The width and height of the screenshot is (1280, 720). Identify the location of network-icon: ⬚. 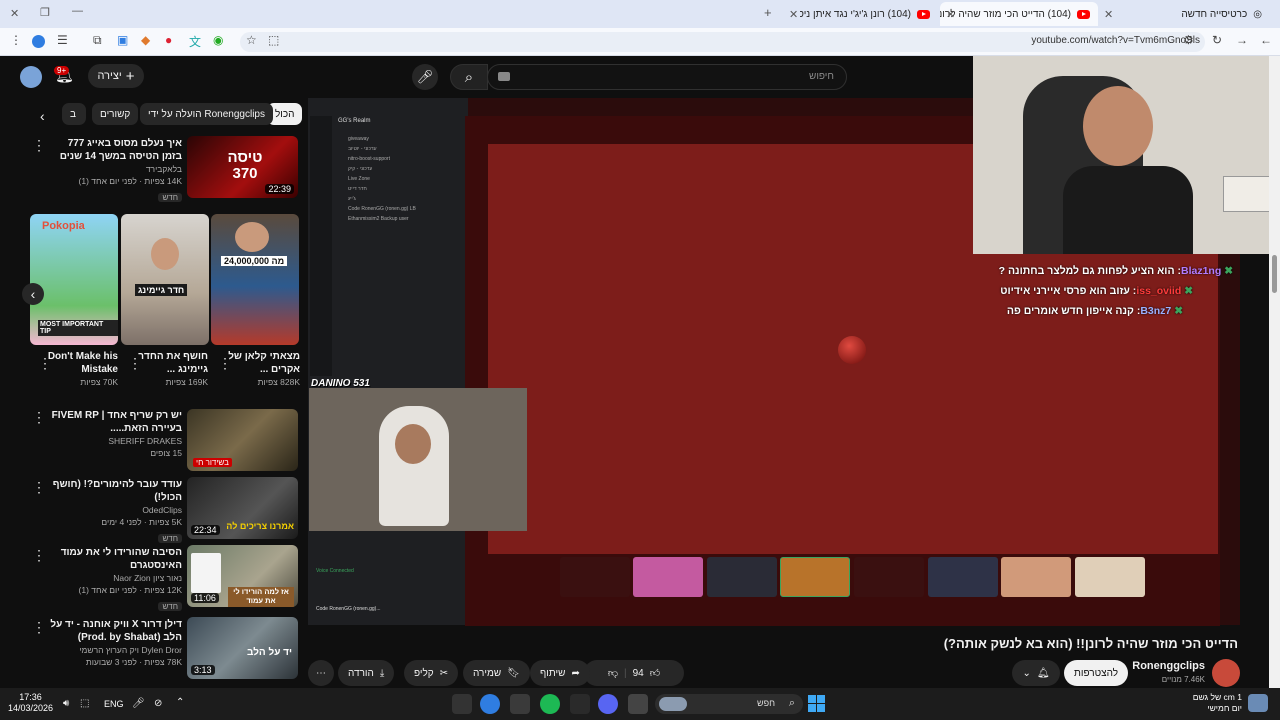
(84, 703).